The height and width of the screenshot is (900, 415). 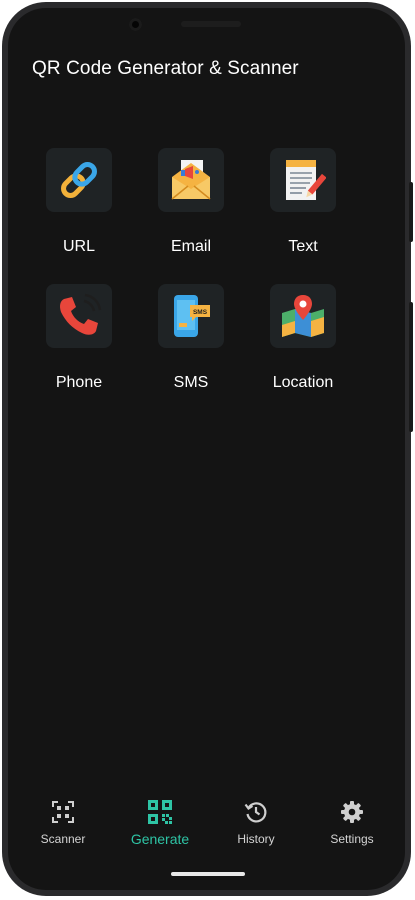 I want to click on nav-label: Generate, so click(x=160, y=839).